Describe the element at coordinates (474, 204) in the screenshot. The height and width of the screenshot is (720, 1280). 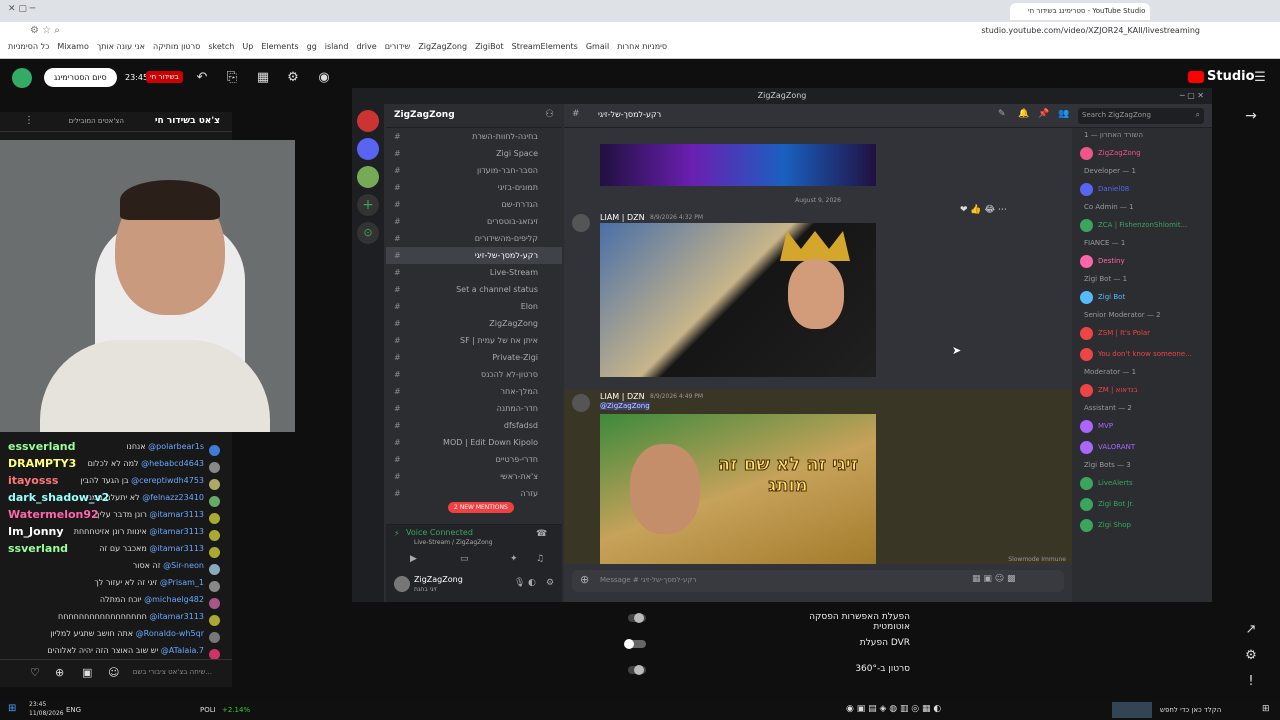
I see `channel-item: הגדרת-שם #` at that location.